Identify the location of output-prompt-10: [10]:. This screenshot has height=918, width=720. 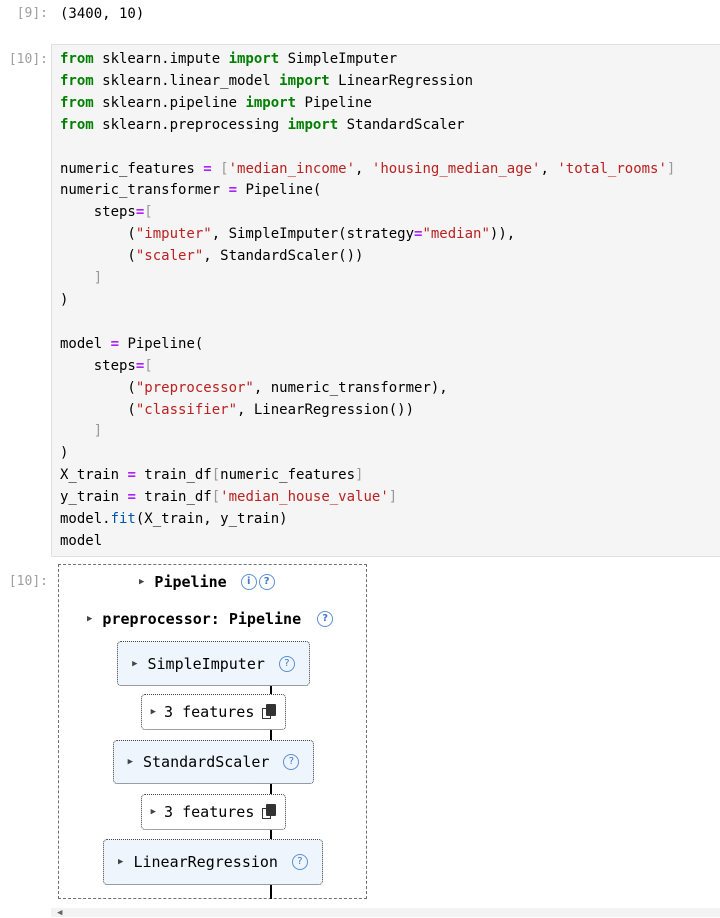
(28, 581).